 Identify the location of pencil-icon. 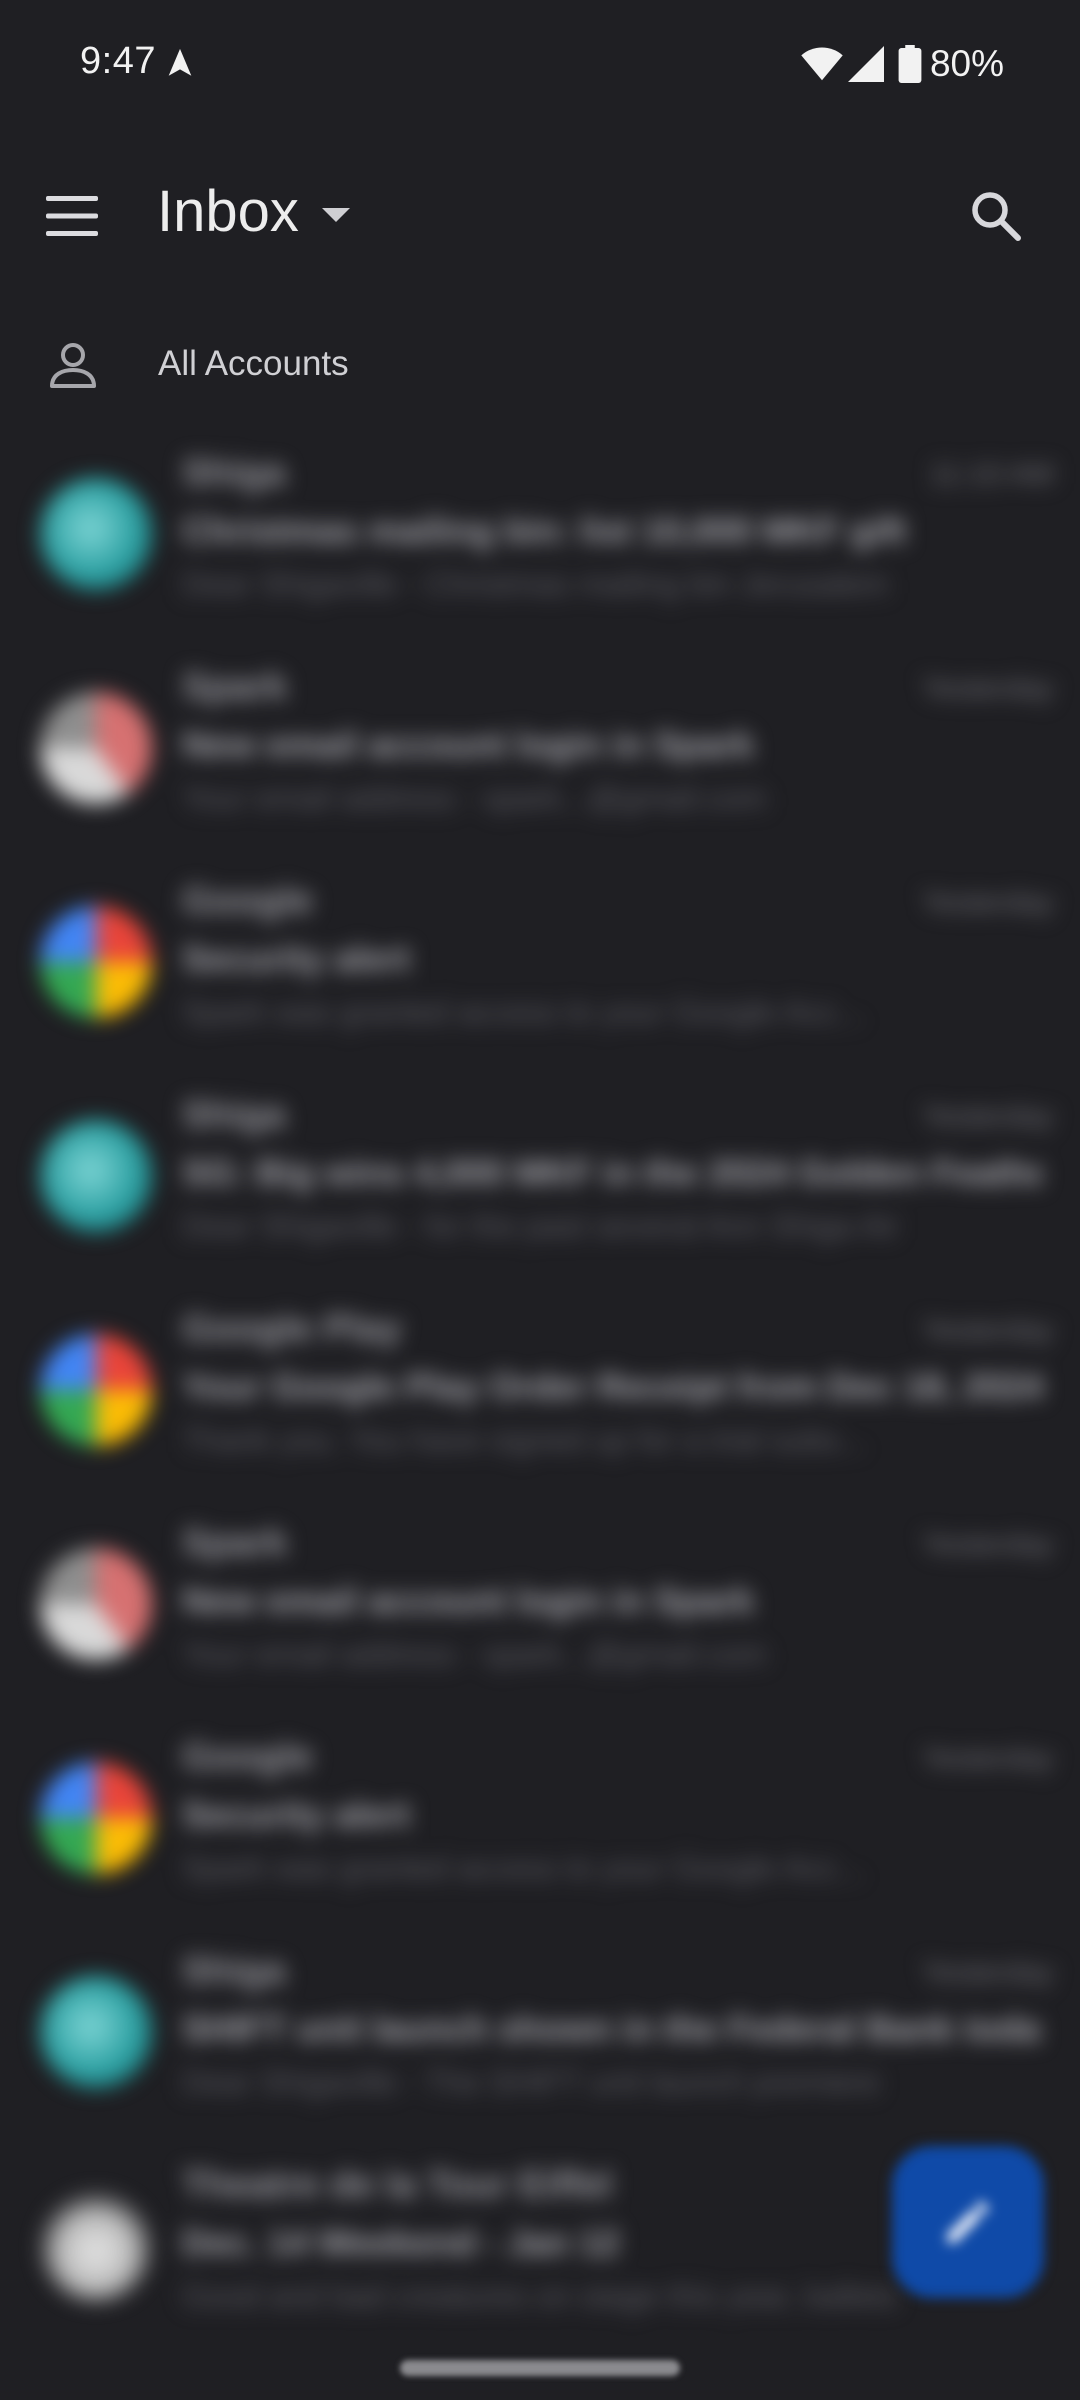
(968, 2222).